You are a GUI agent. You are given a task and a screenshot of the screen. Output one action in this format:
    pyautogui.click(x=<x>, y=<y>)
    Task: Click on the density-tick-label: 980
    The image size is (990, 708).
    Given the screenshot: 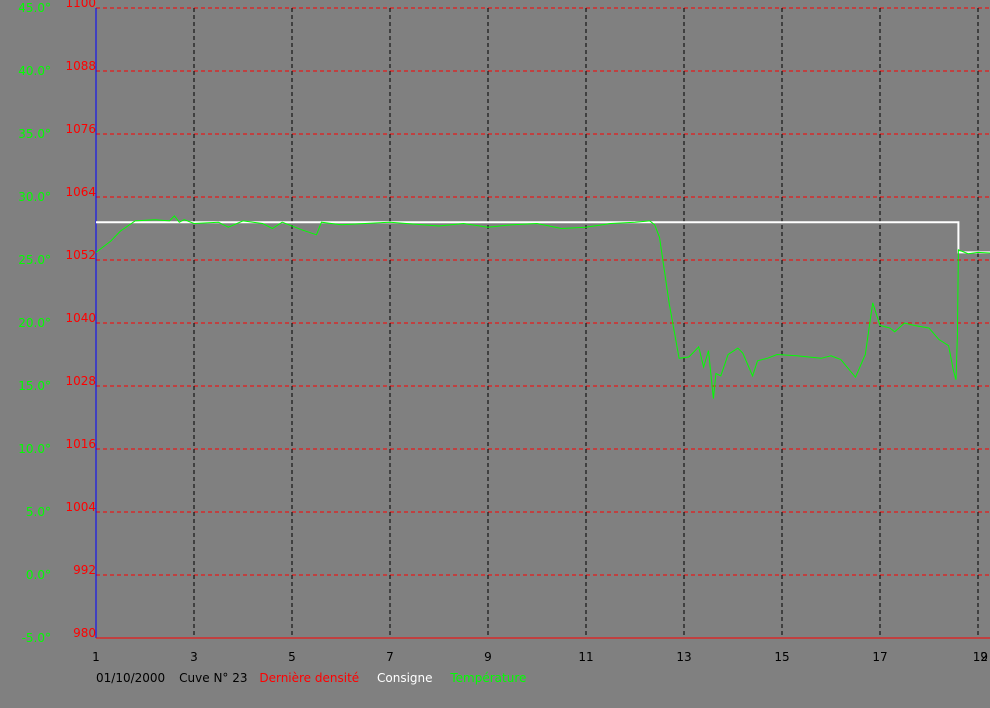 What is the action you would take?
    pyautogui.click(x=84, y=633)
    